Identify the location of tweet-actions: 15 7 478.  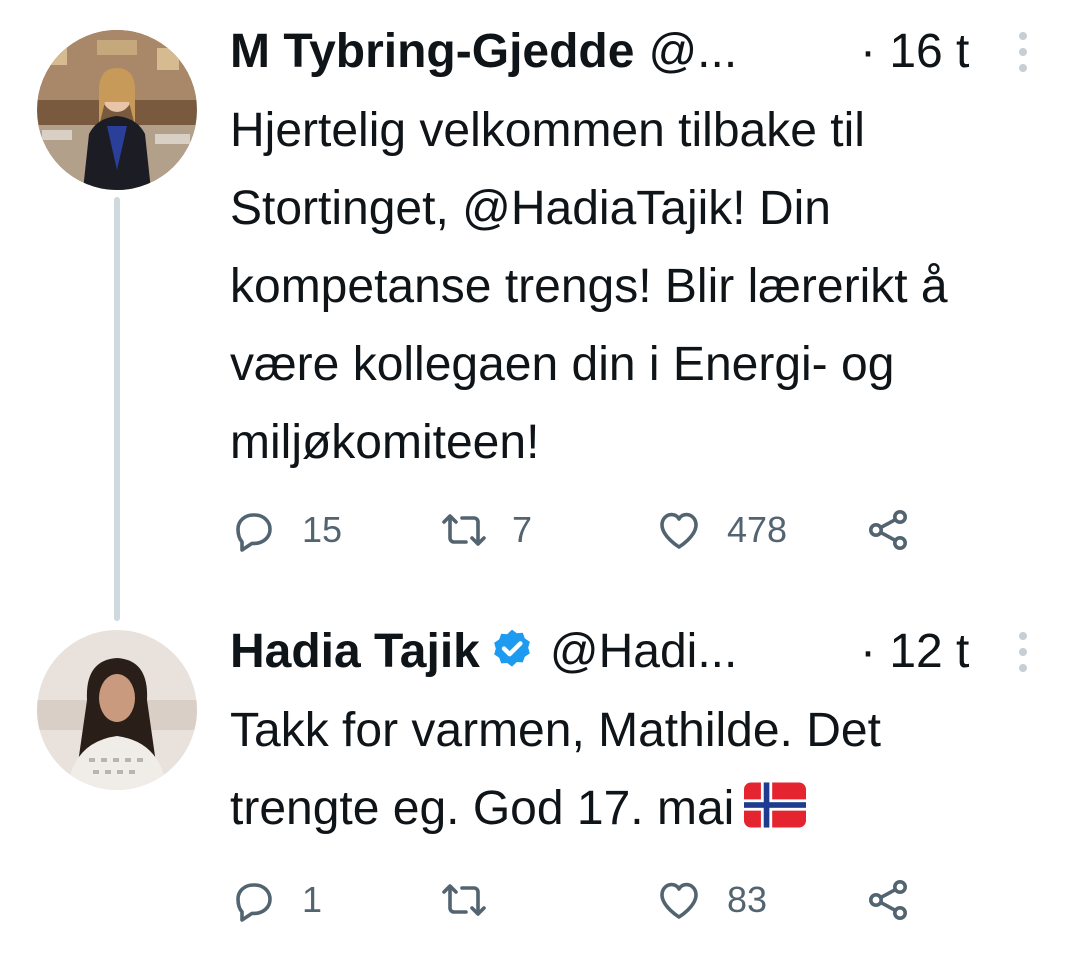
(655, 530).